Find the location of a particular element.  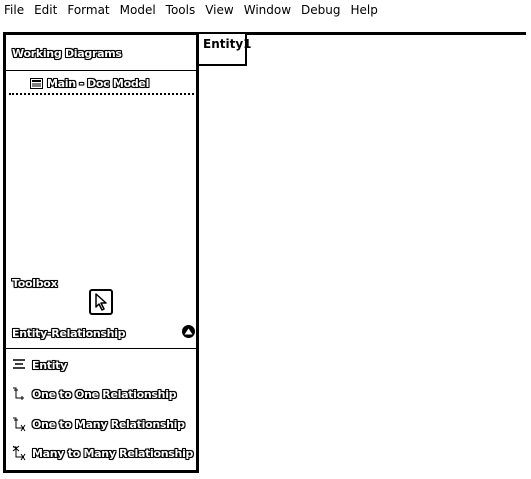

tool-many-to-many: Many to Many Relationship is located at coordinates (102, 453).